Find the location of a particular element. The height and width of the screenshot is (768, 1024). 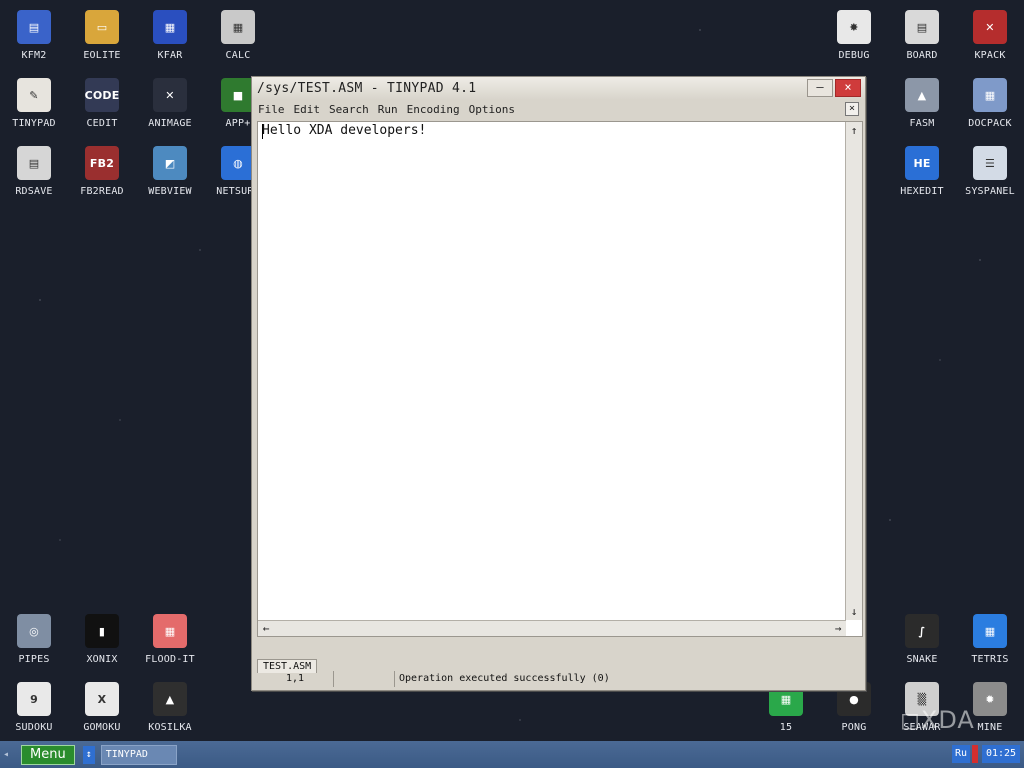

desktop-icon-board: ▤ BOARD is located at coordinates (922, 35).